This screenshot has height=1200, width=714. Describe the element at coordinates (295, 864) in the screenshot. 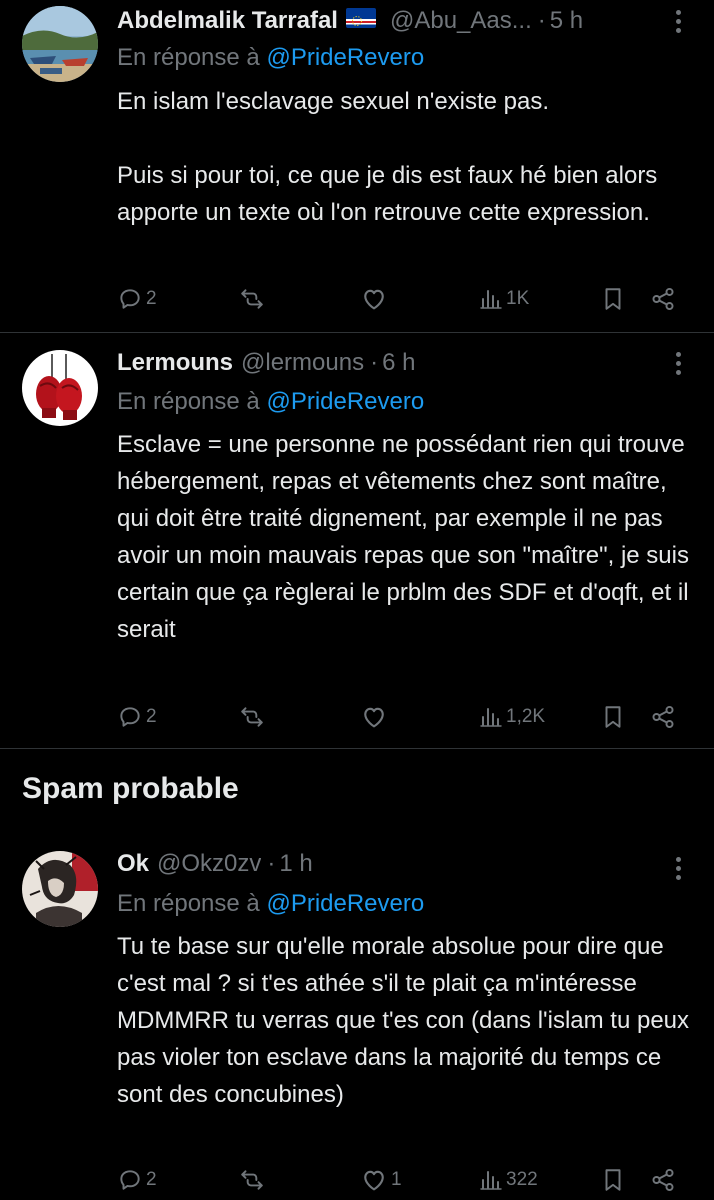

I see `timestamp: 1 h` at that location.